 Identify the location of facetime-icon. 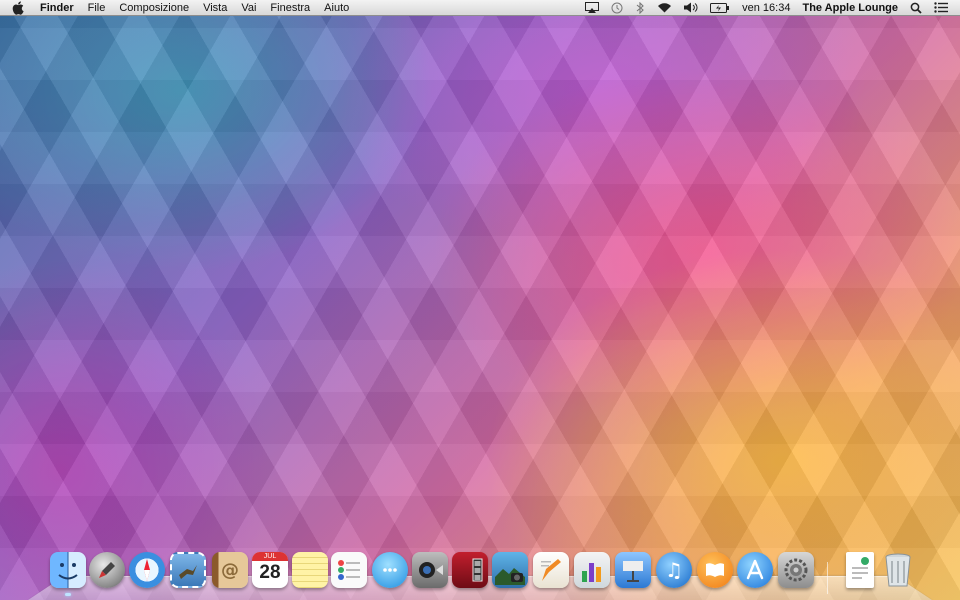
(430, 570).